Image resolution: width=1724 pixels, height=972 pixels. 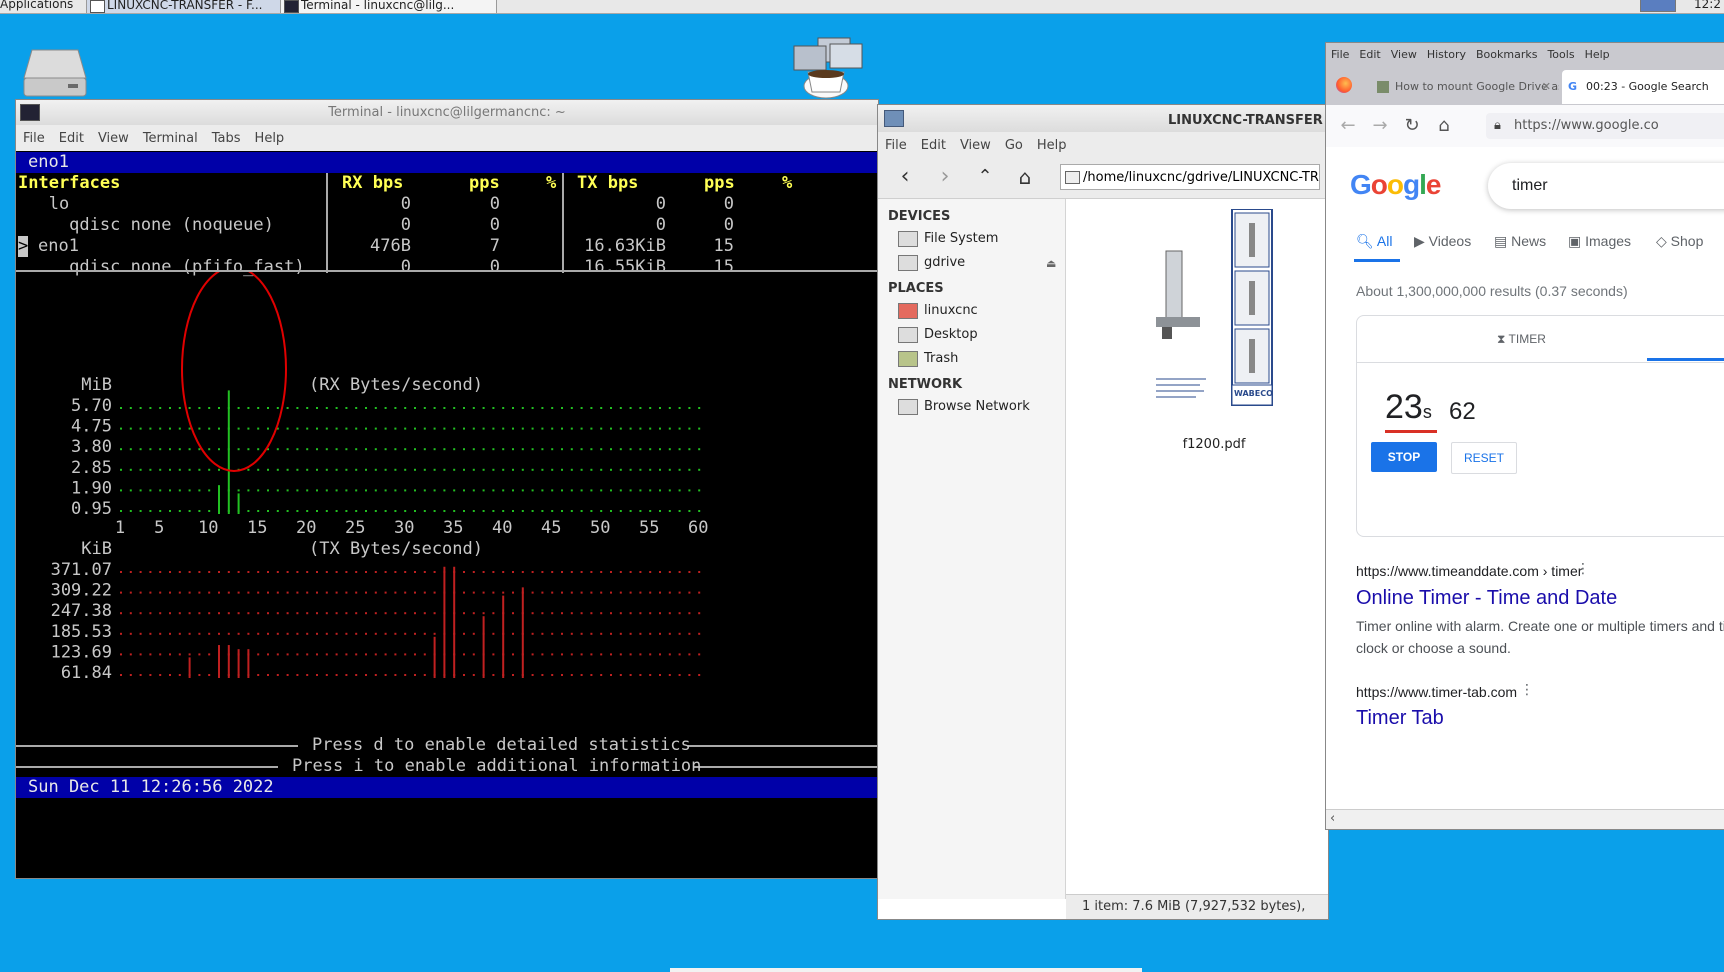 I want to click on terminal-menu-terminal: Terminal, so click(x=170, y=135).